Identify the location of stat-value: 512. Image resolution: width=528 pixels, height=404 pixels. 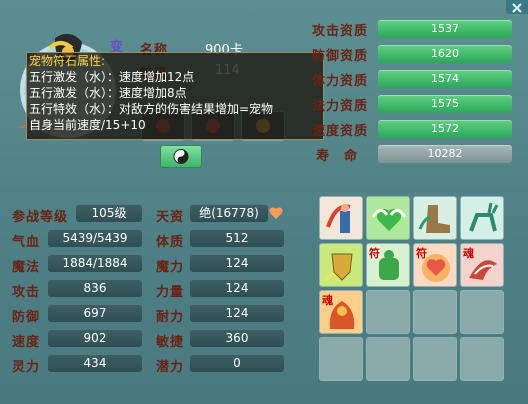
(237, 238).